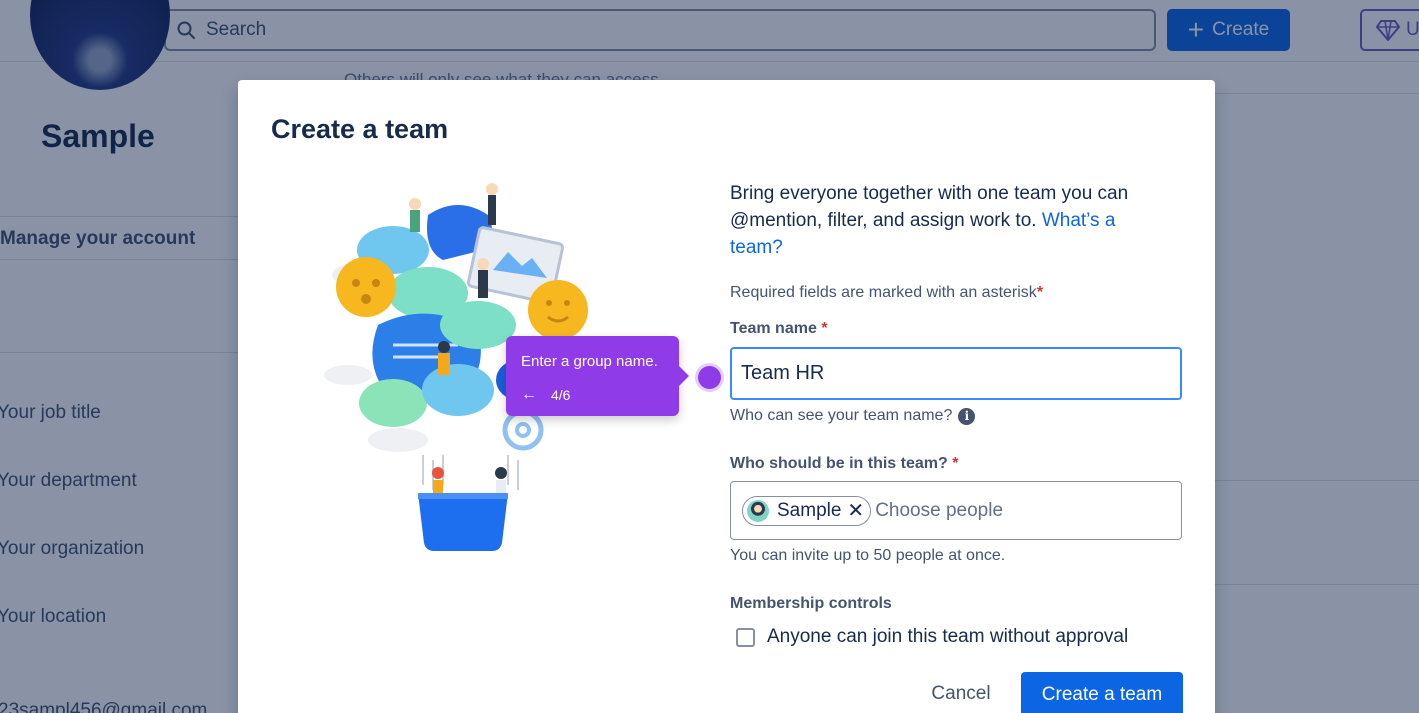  I want to click on remove-member-icon: ✕, so click(855, 510).